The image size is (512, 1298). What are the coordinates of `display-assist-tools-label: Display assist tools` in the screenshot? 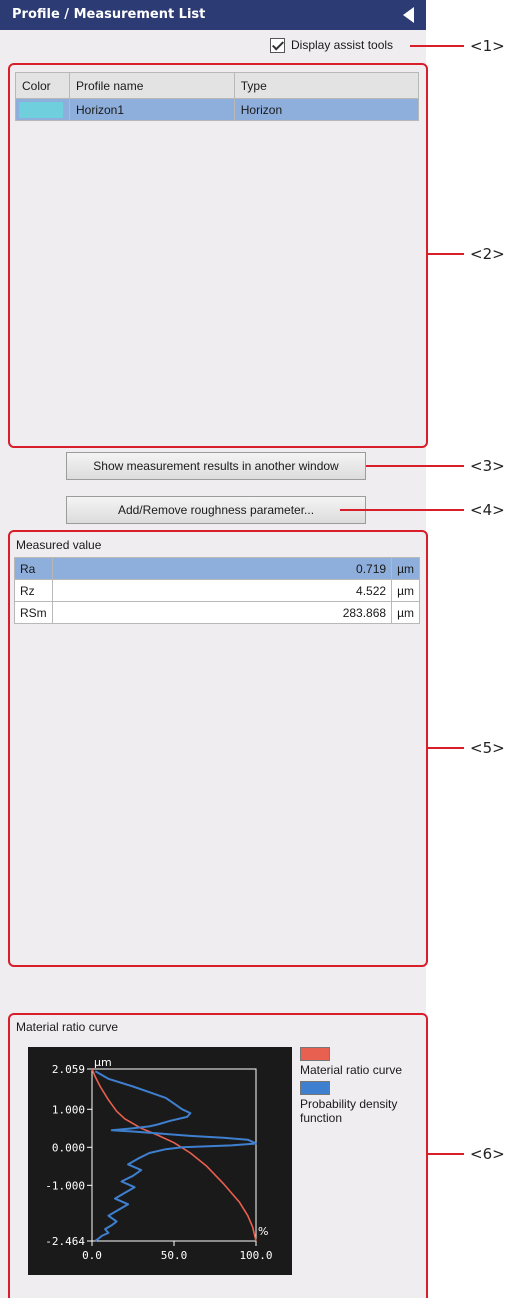 It's located at (342, 45).